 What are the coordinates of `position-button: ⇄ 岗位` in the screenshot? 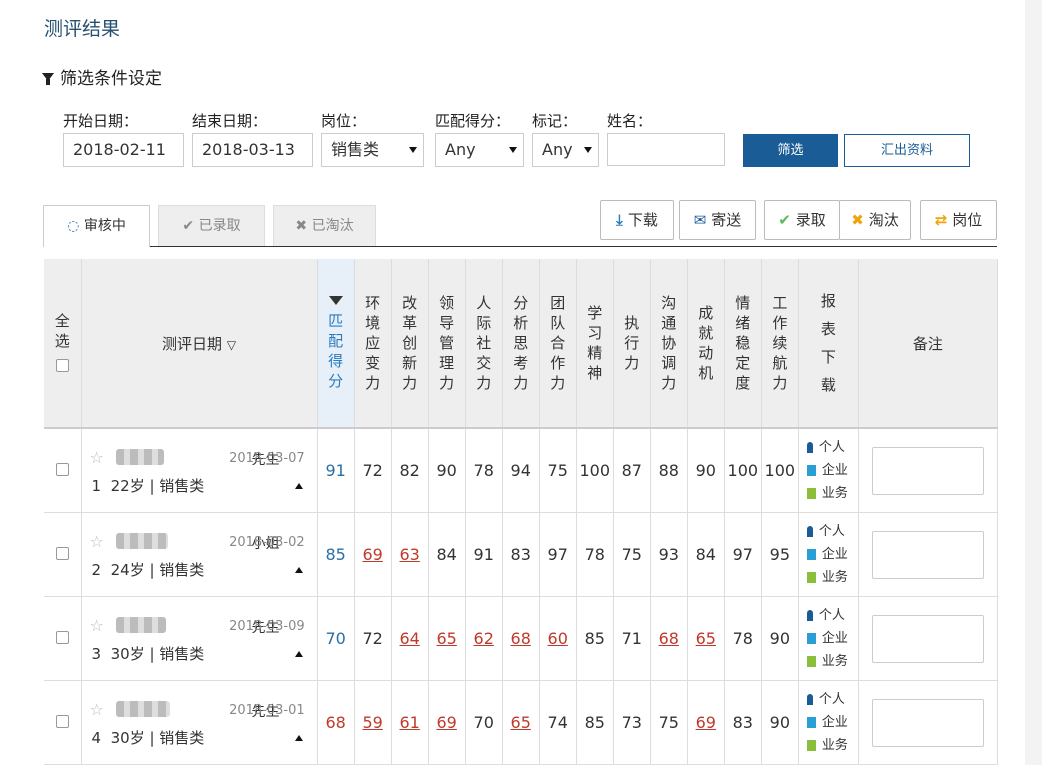 It's located at (958, 220).